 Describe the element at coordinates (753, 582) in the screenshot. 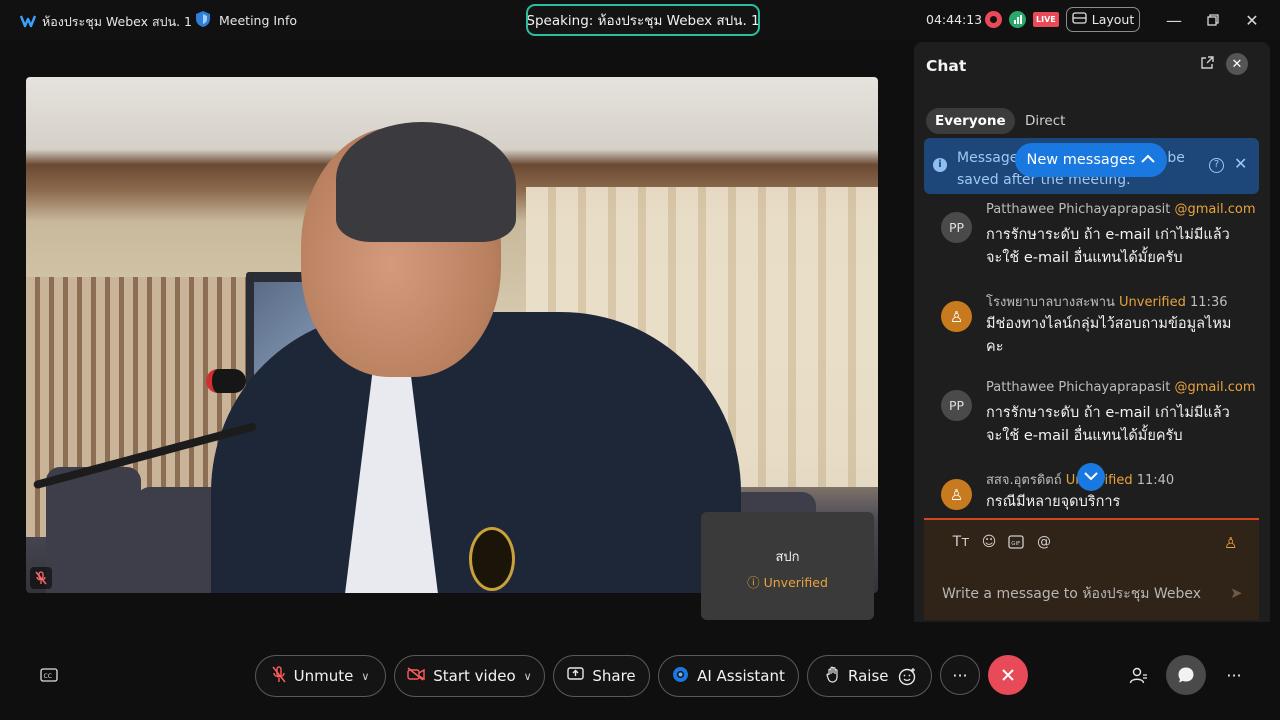

I see `warning-icon: ⓘ` at that location.